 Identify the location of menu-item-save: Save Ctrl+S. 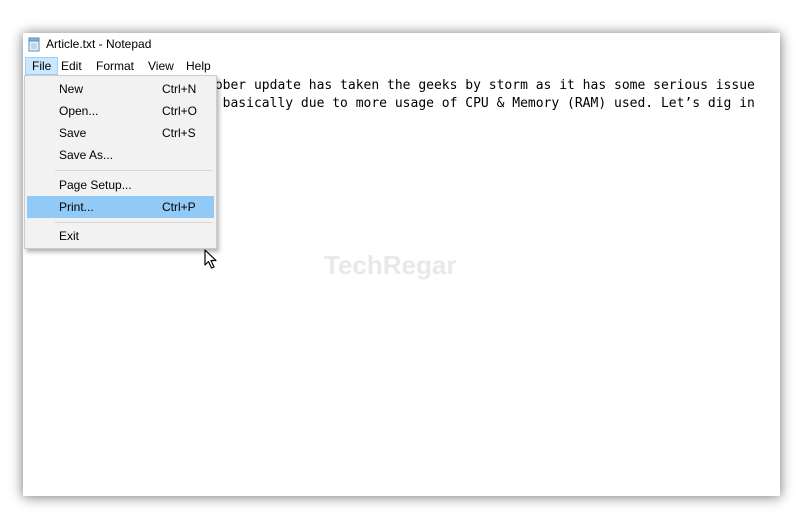
(120, 133).